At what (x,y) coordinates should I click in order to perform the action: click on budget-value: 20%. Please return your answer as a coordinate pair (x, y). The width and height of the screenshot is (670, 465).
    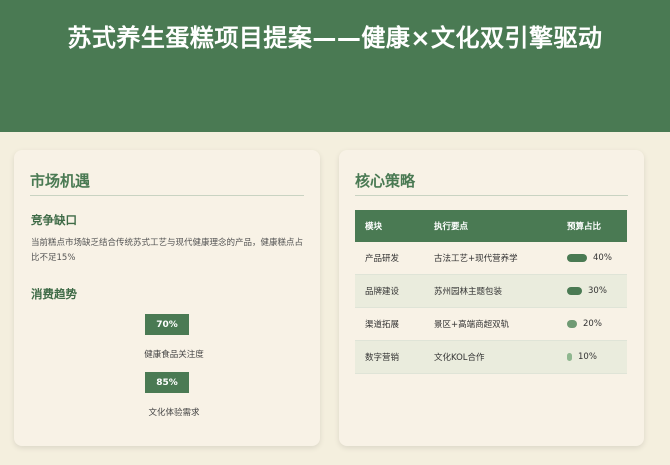
    Looking at the image, I should click on (592, 324).